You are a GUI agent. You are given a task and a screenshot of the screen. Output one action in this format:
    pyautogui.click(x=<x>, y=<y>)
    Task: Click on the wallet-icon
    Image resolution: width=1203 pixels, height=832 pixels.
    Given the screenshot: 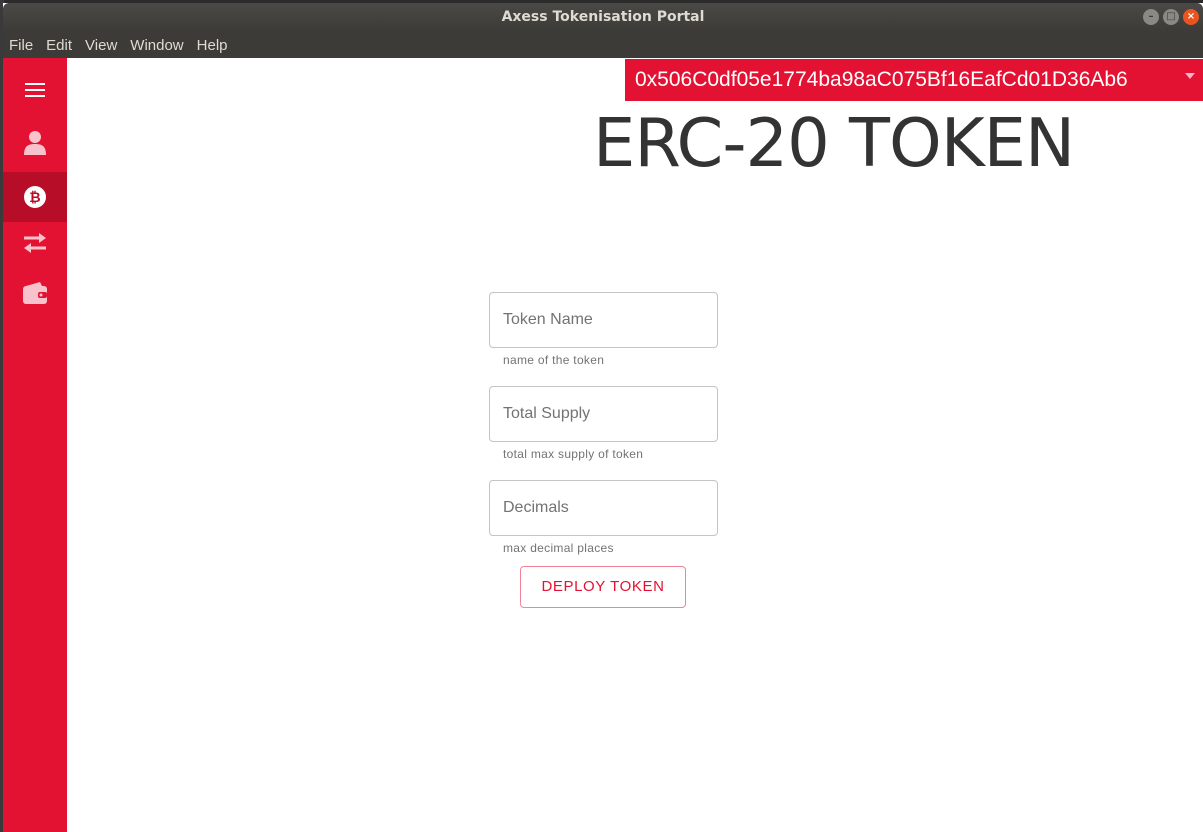 What is the action you would take?
    pyautogui.click(x=35, y=293)
    